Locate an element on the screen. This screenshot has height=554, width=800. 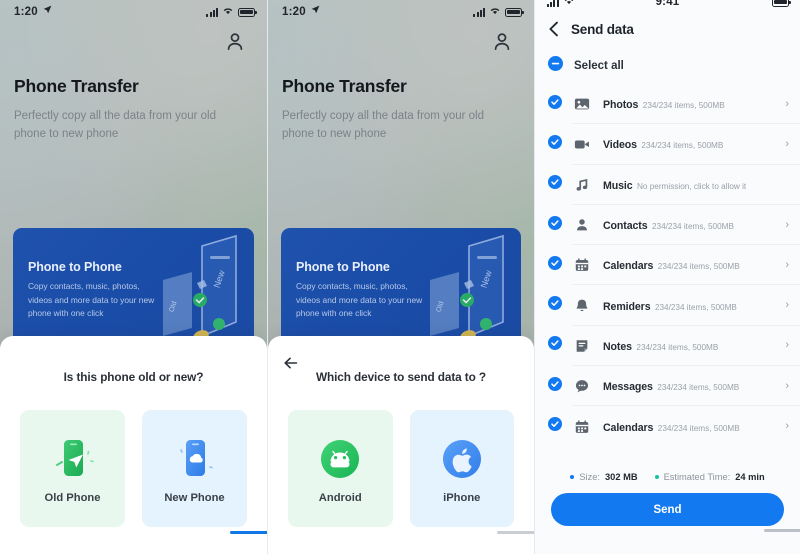
phone-cloud-icon is located at coordinates (195, 459).